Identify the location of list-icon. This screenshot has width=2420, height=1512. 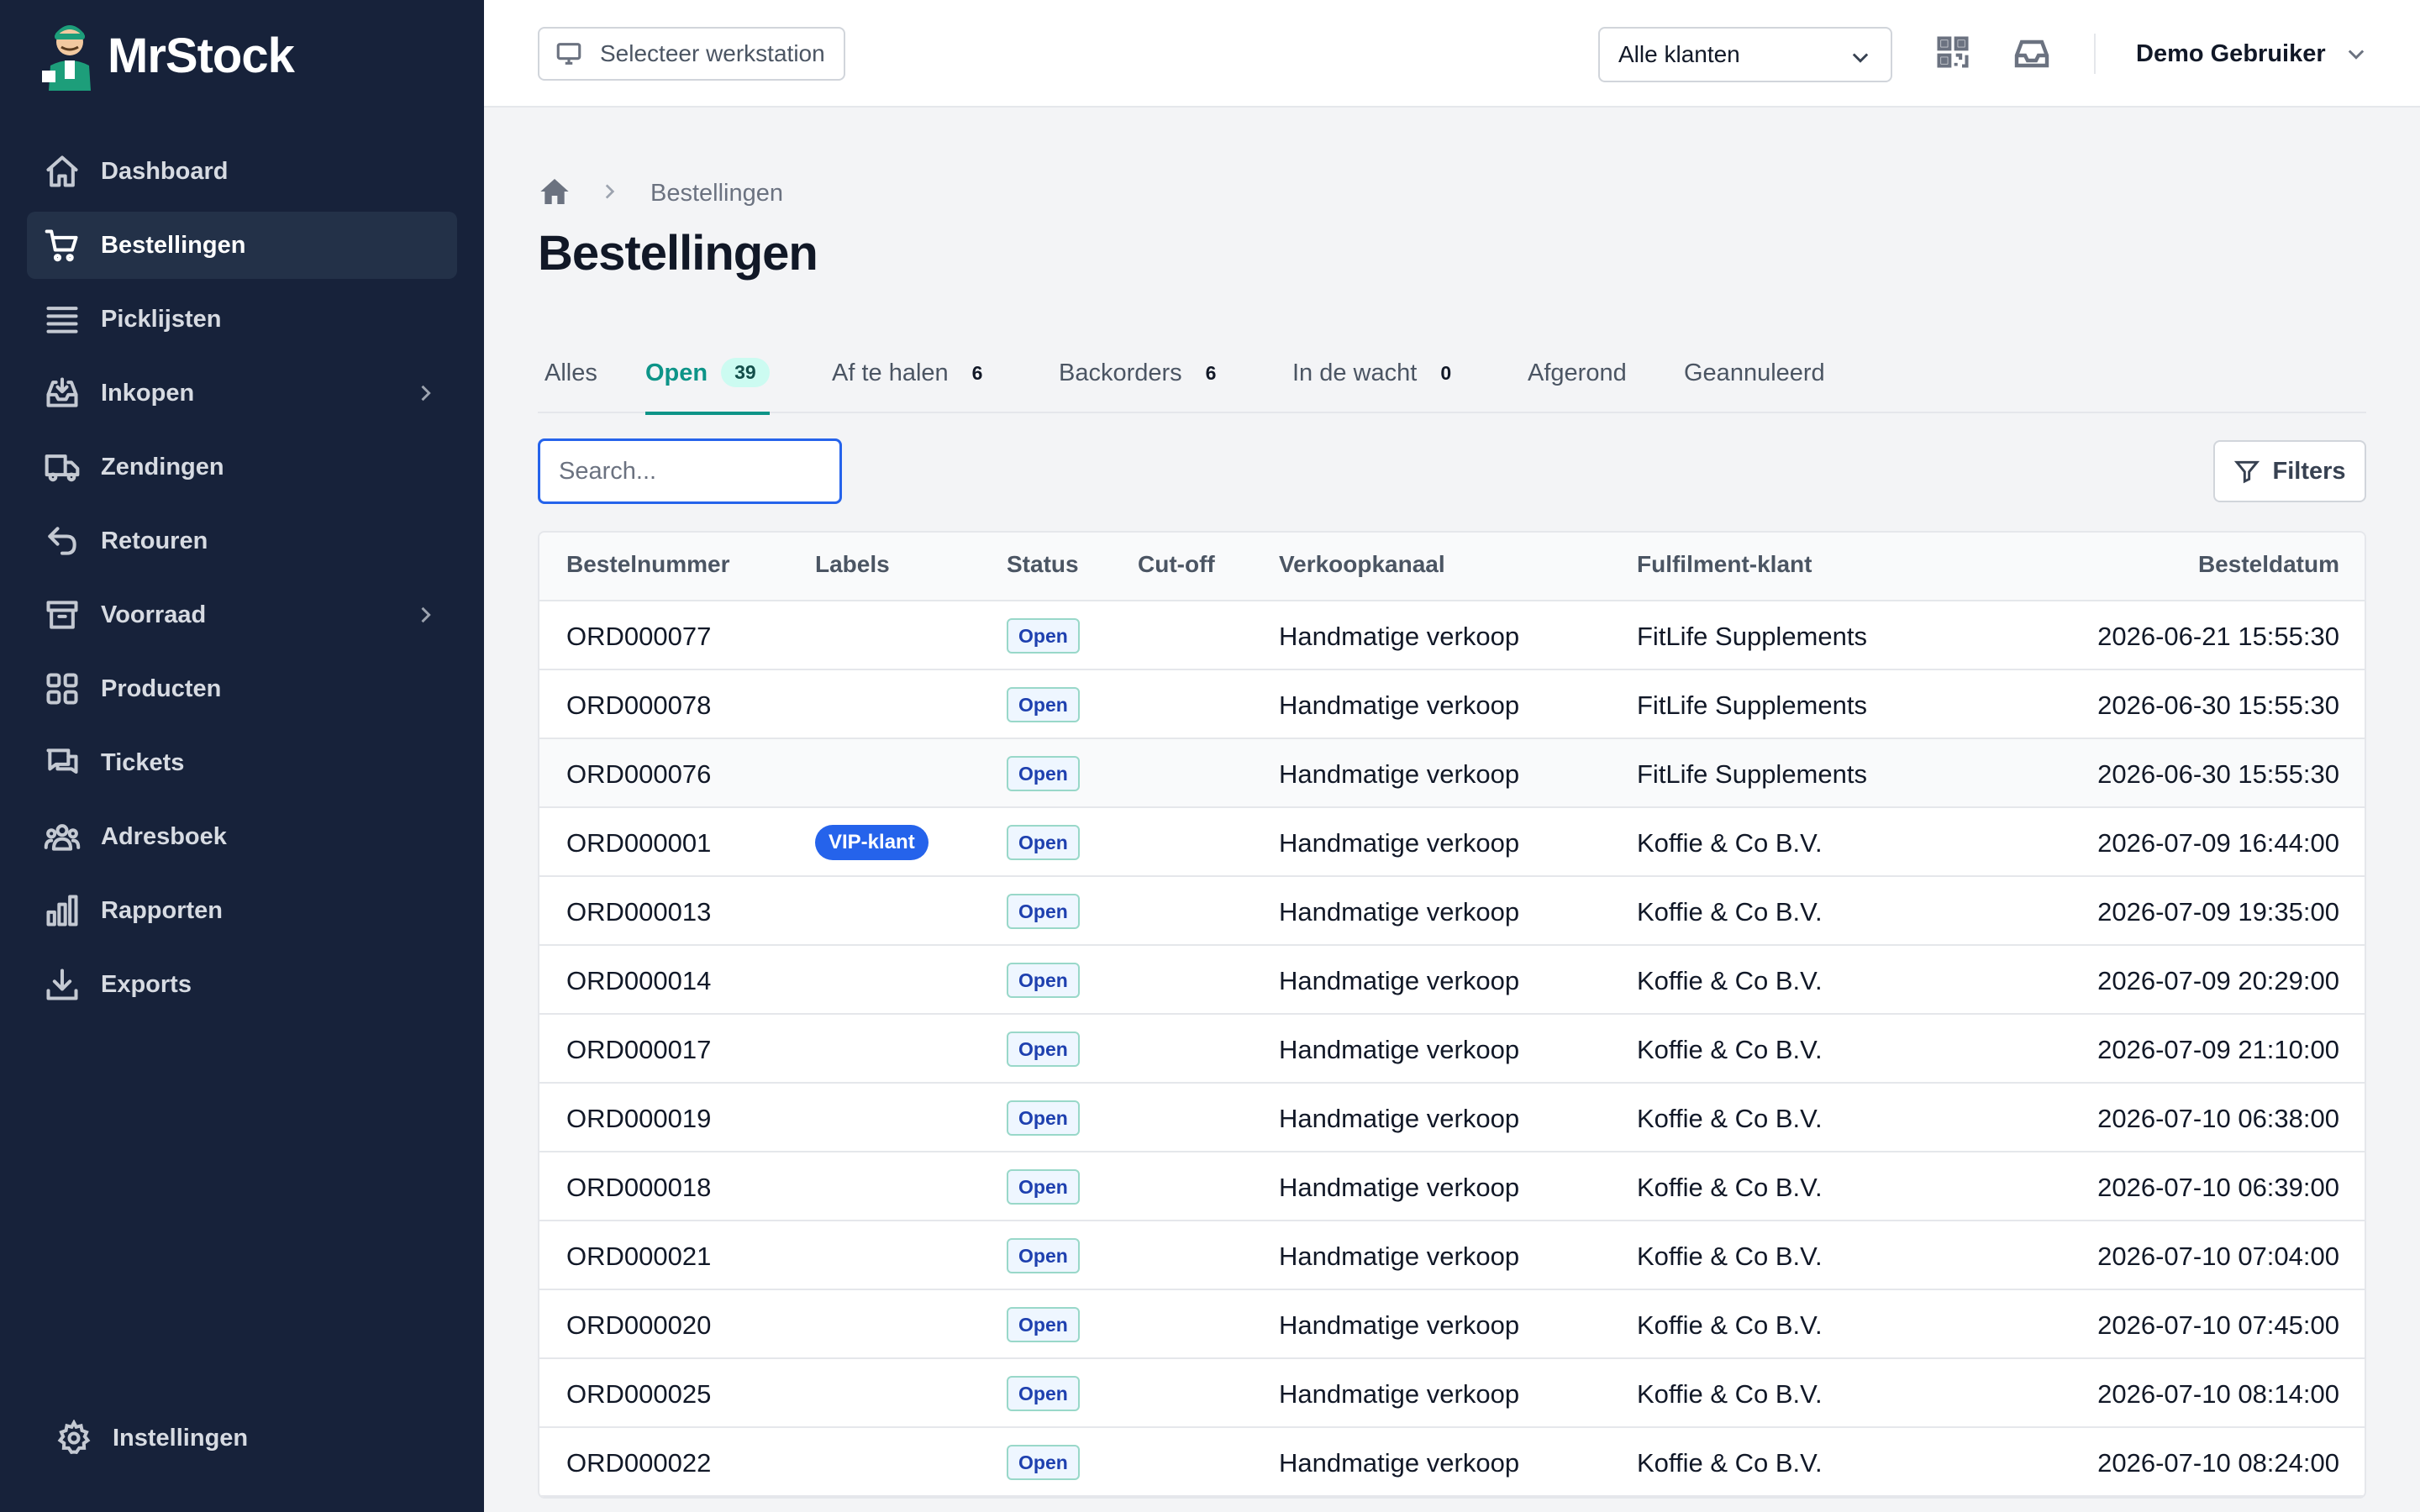
(62, 319).